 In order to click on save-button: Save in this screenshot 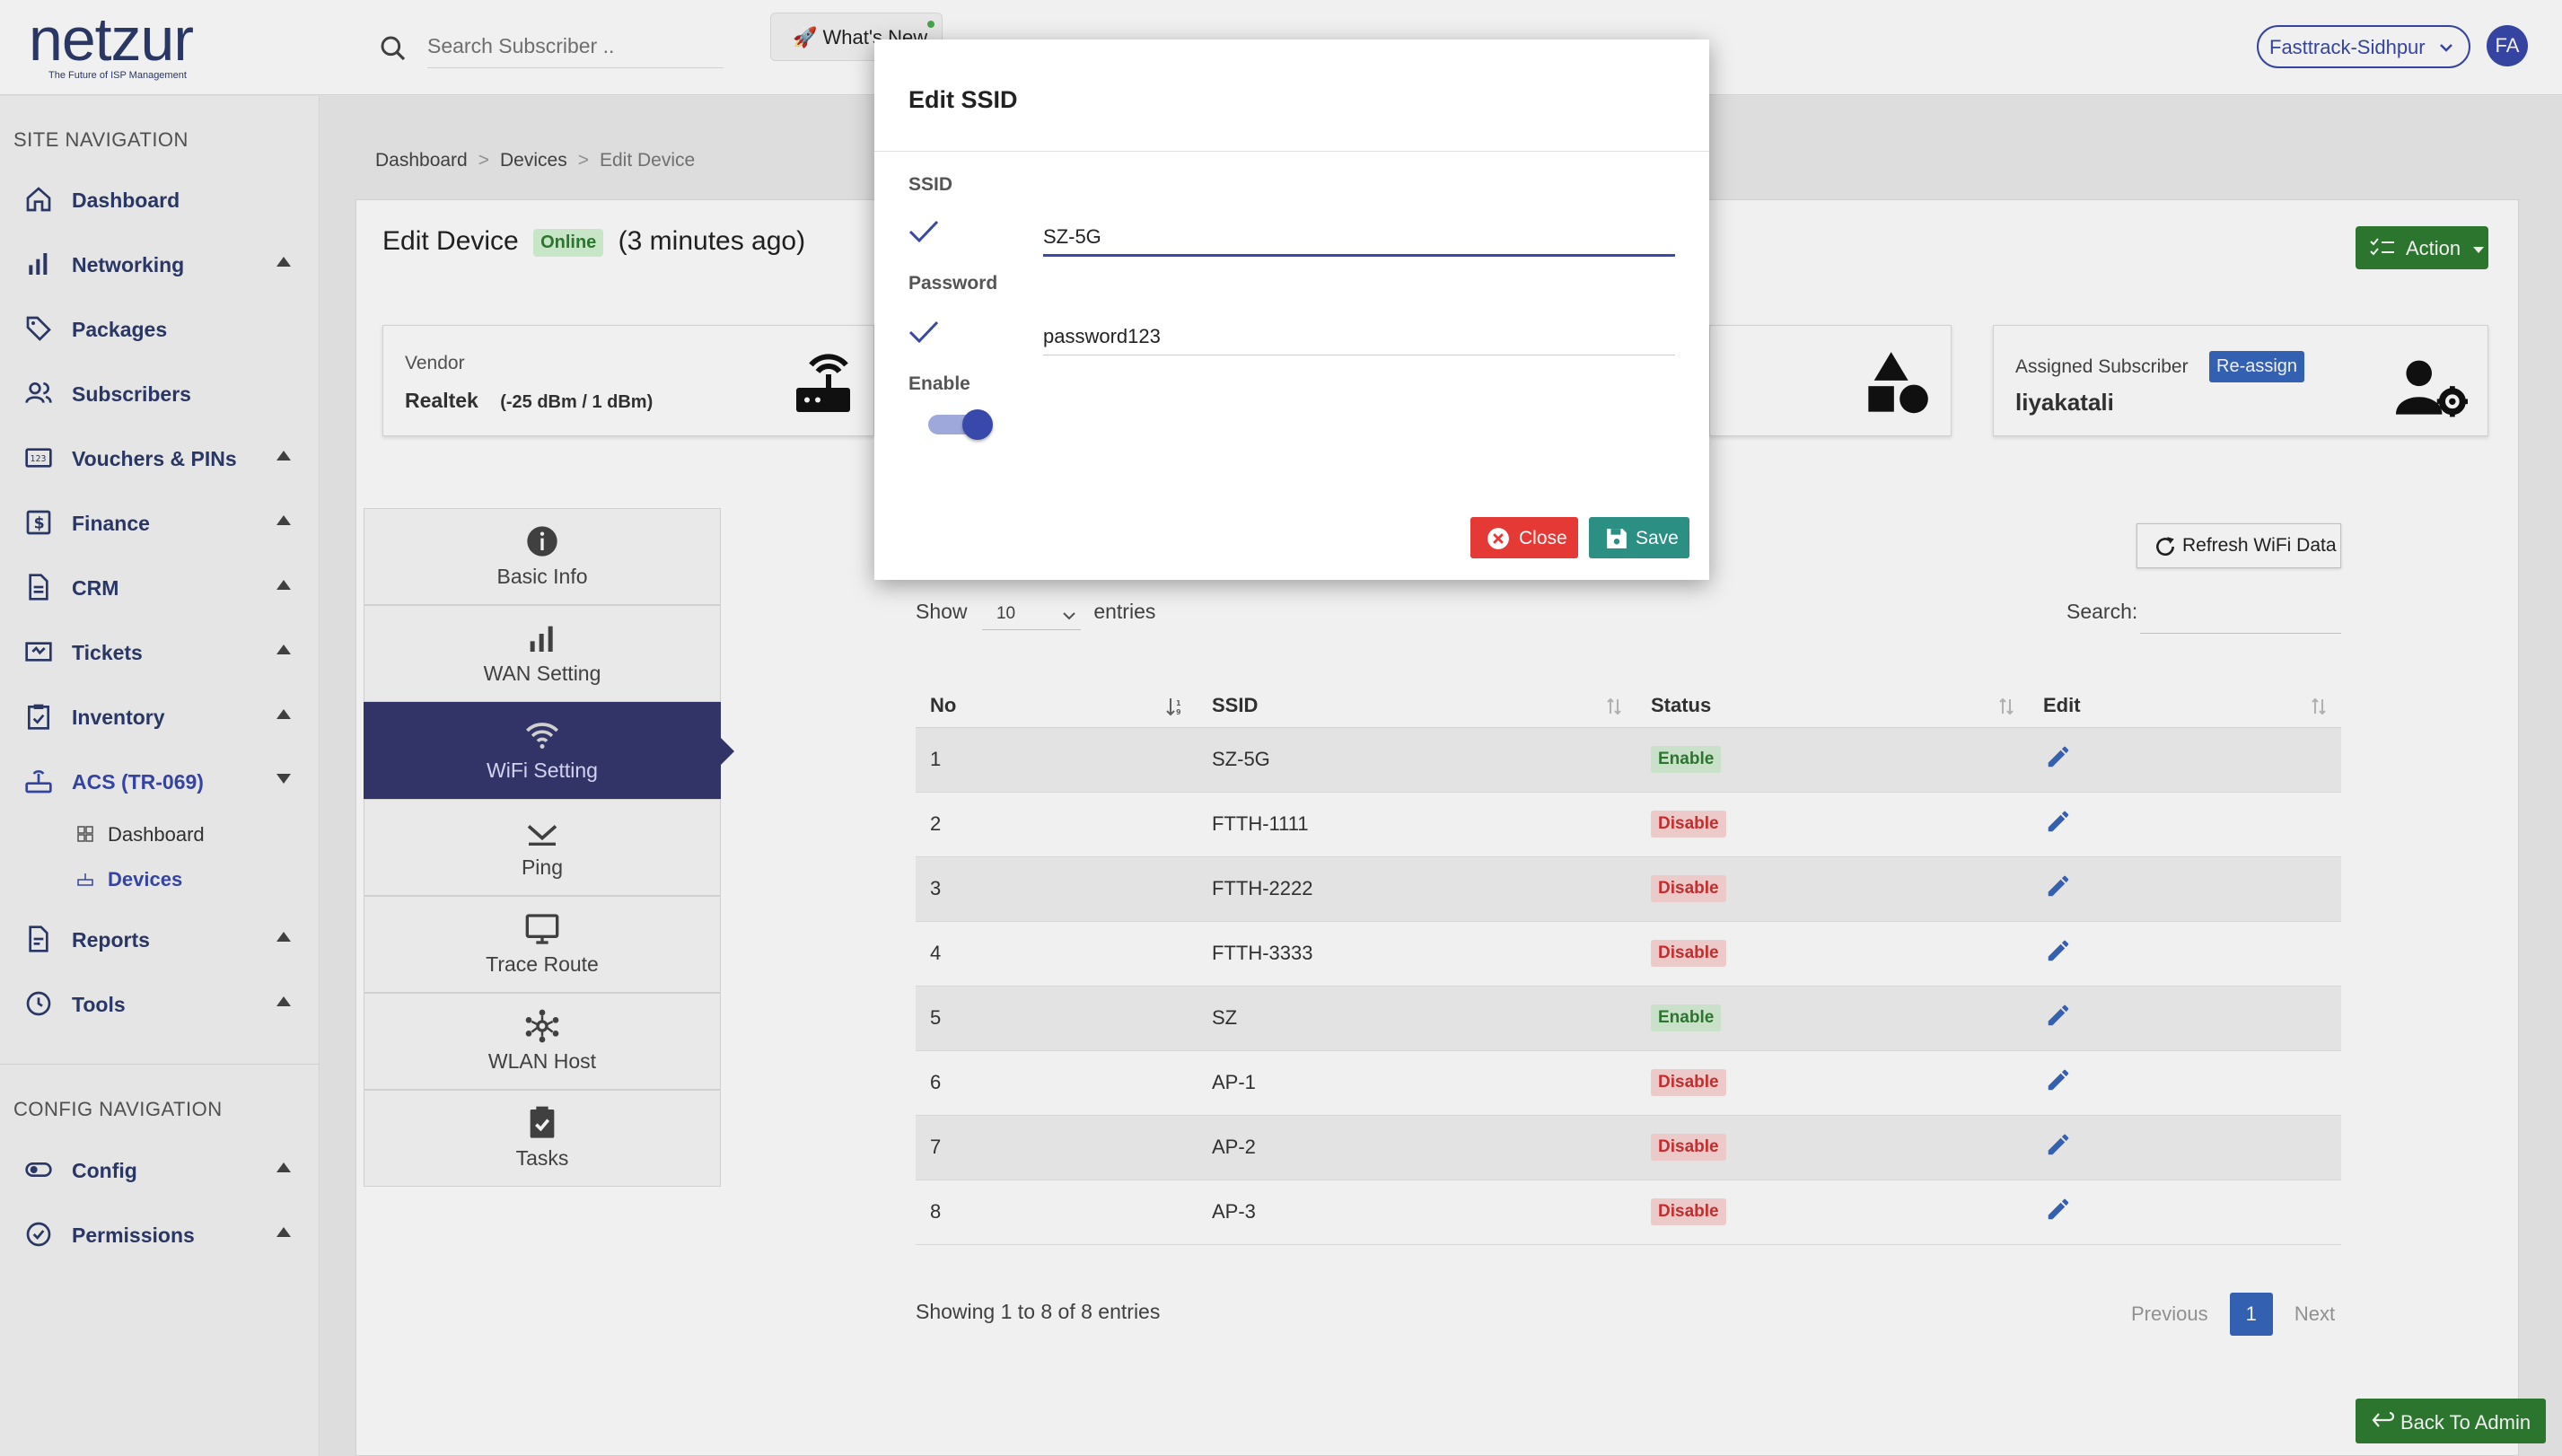, I will do `click(1639, 537)`.